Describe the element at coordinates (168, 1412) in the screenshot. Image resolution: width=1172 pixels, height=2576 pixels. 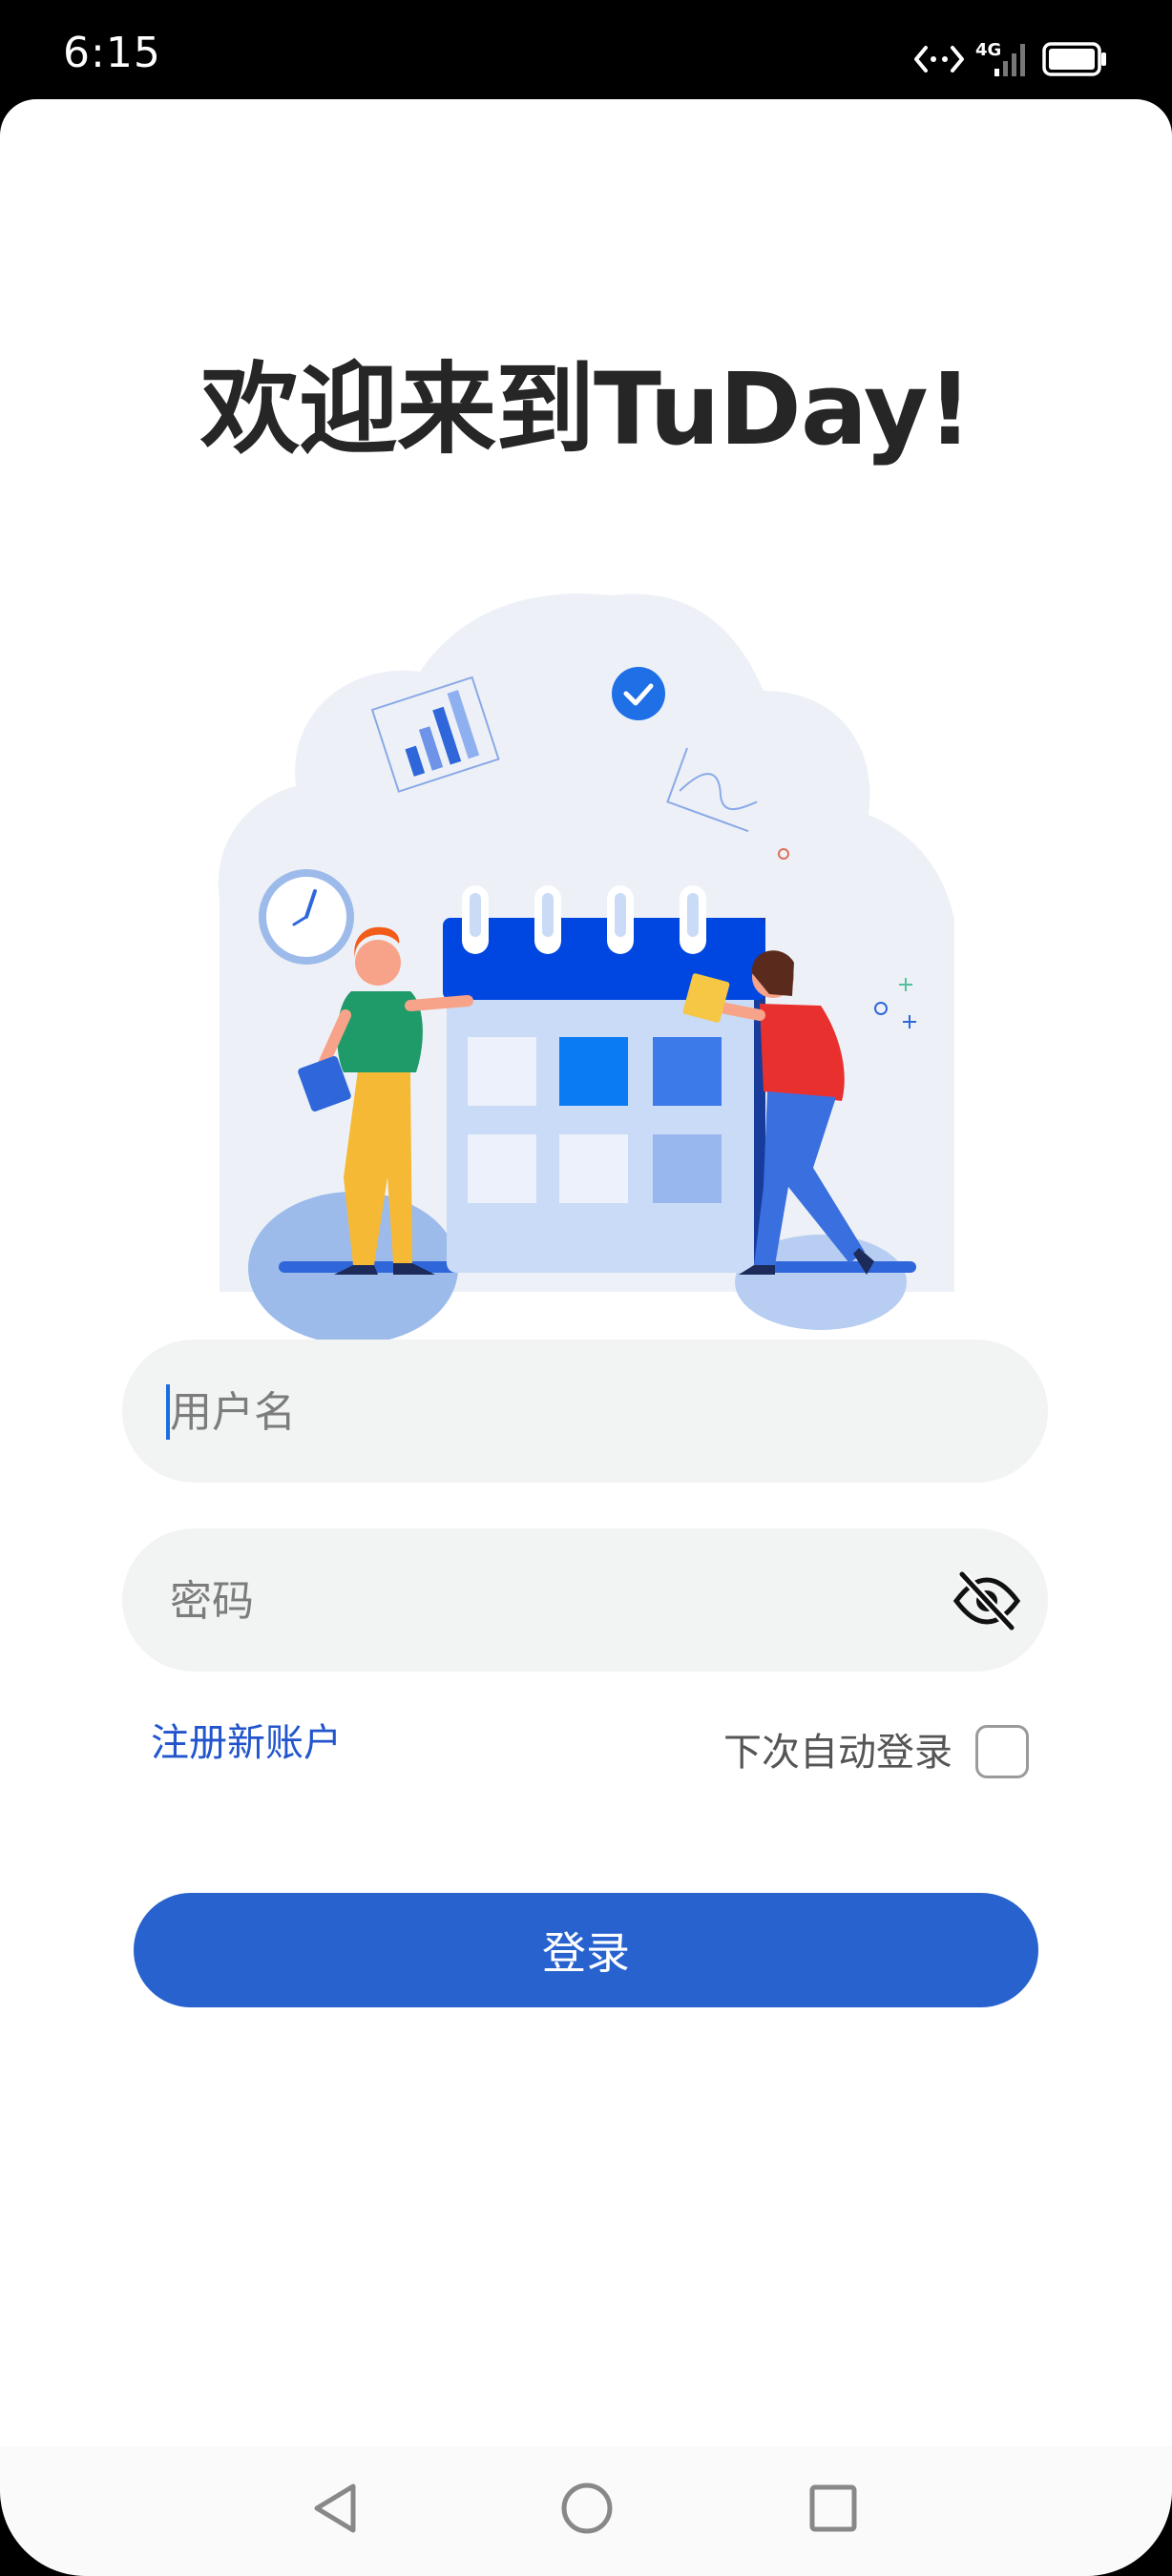
I see `text-cursor` at that location.